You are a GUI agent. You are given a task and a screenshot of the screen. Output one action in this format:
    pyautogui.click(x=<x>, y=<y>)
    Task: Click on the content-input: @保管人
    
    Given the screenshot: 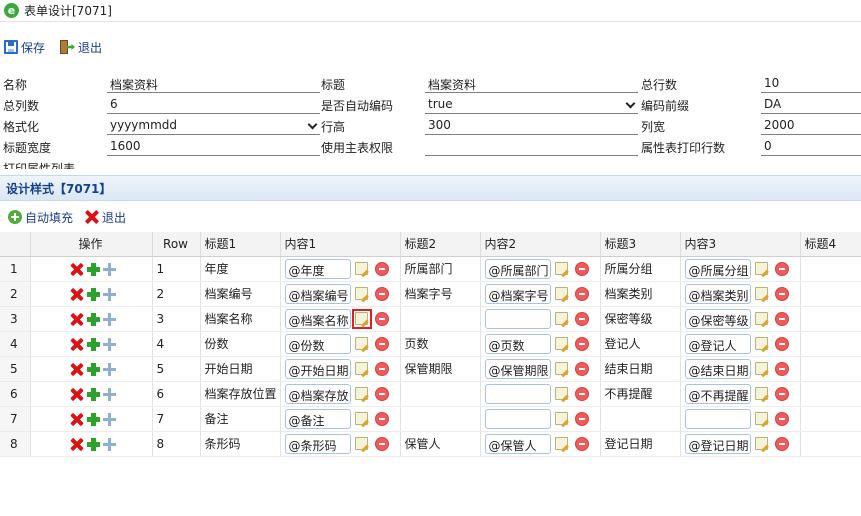 What is the action you would take?
    pyautogui.click(x=517, y=443)
    